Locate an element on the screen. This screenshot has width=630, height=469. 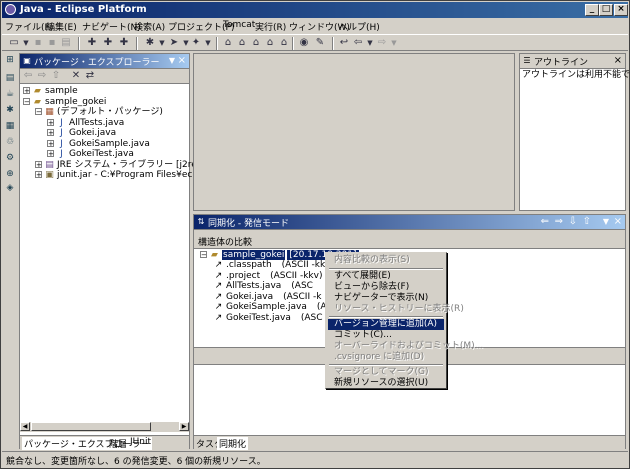
new-dropdown-icon: ▼ is located at coordinates (26, 43).